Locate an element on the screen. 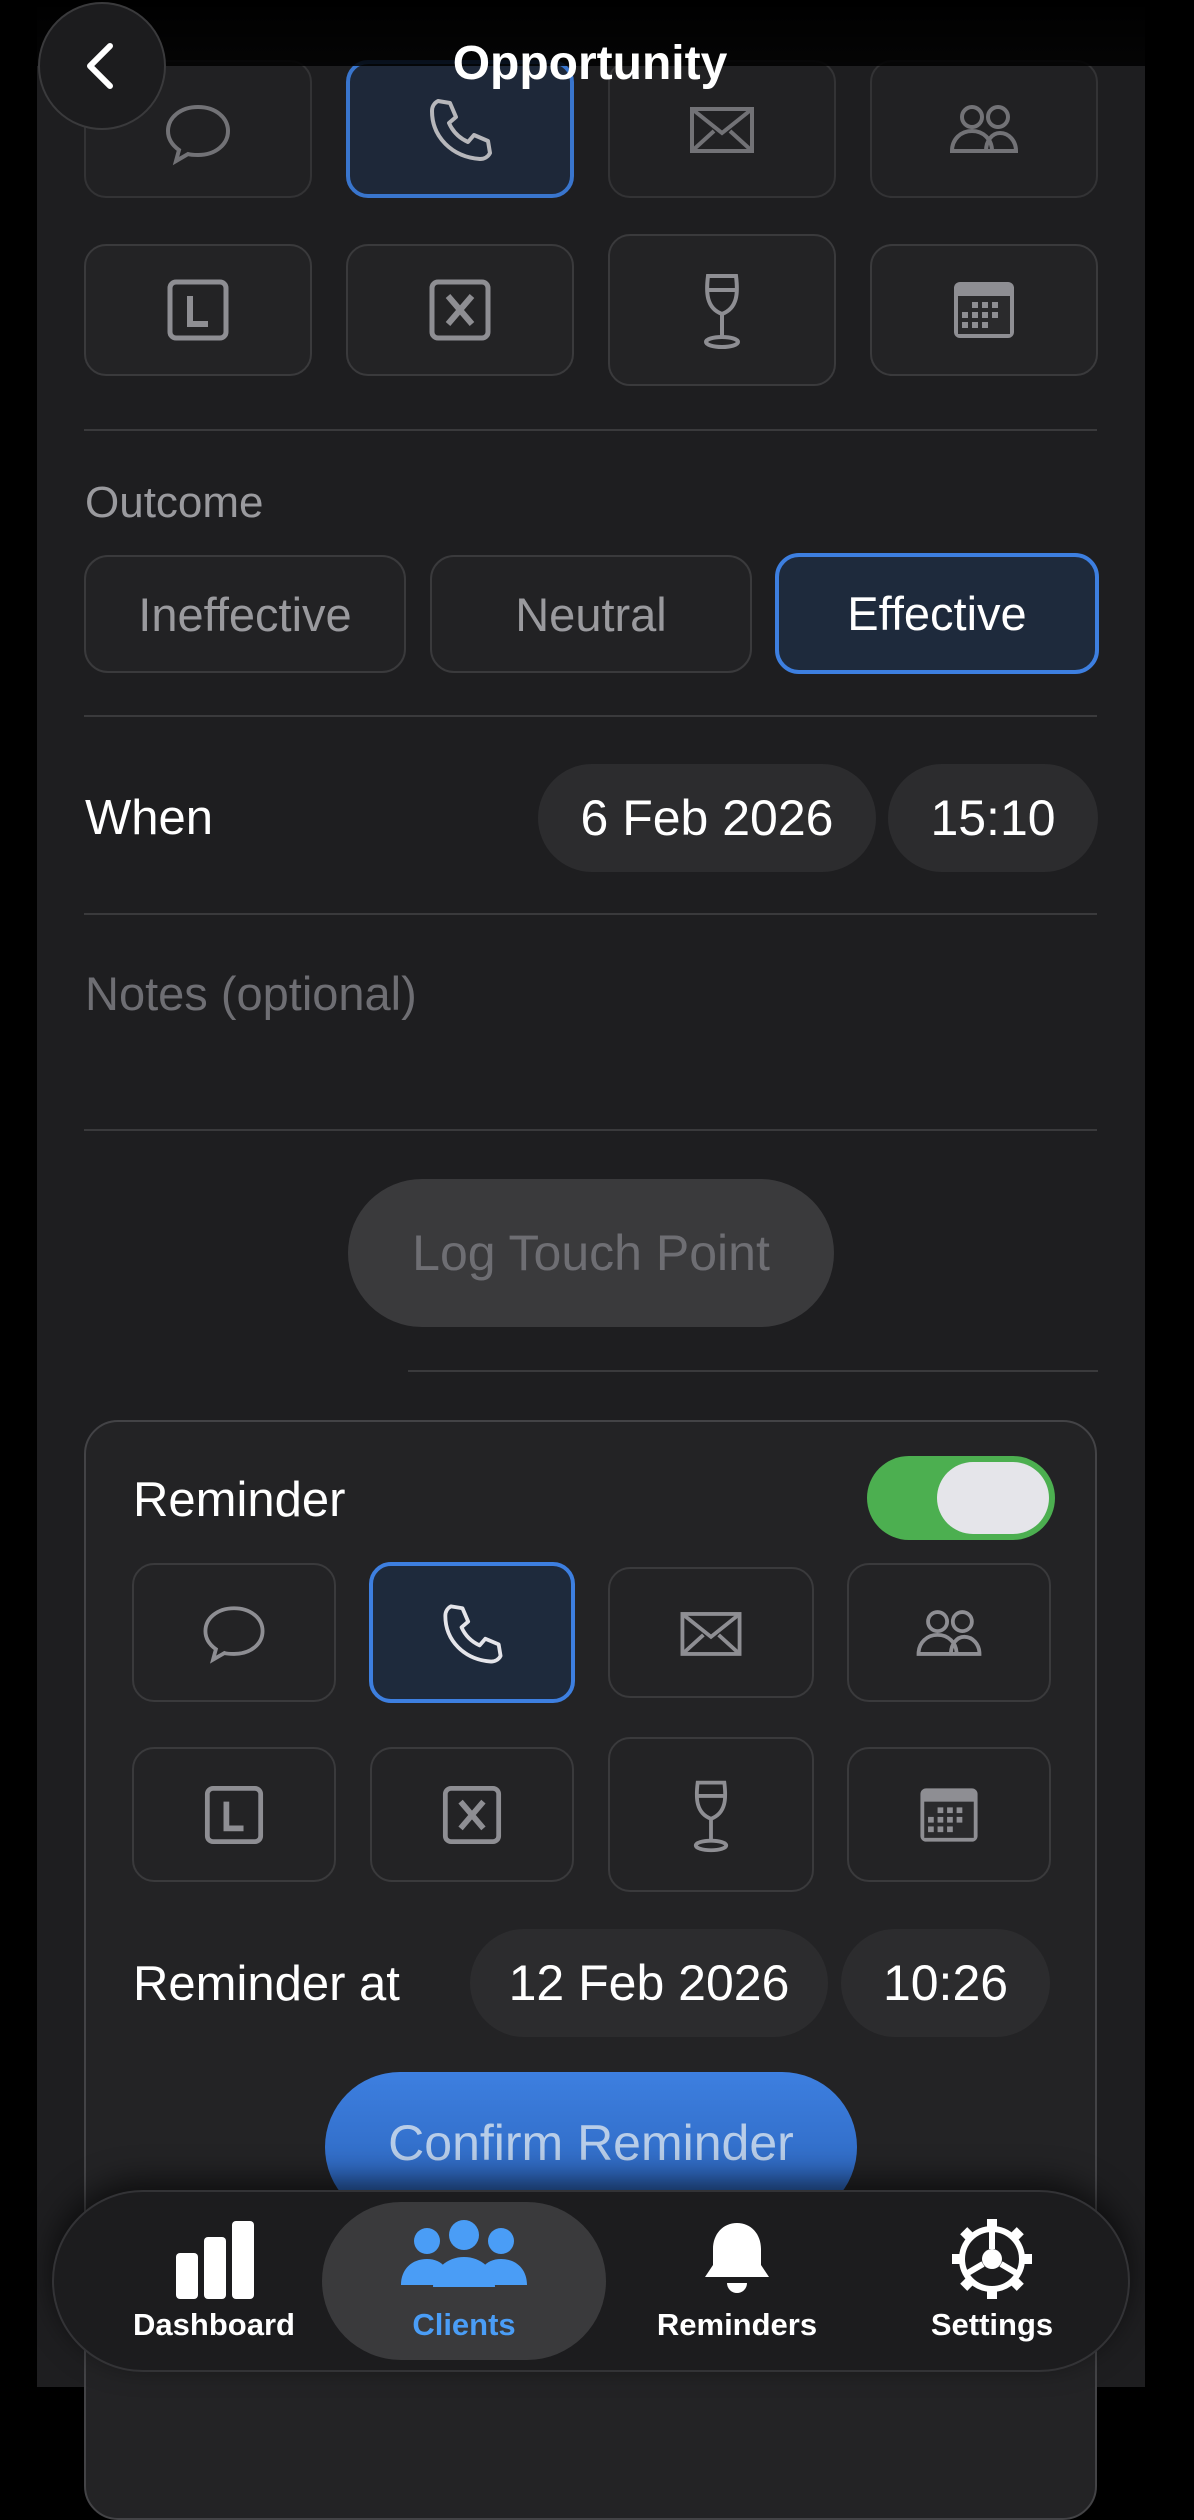 Image resolution: width=1194 pixels, height=2520 pixels. tab-bar: Dashboard Clients Reminders Settings is located at coordinates (591, 2281).